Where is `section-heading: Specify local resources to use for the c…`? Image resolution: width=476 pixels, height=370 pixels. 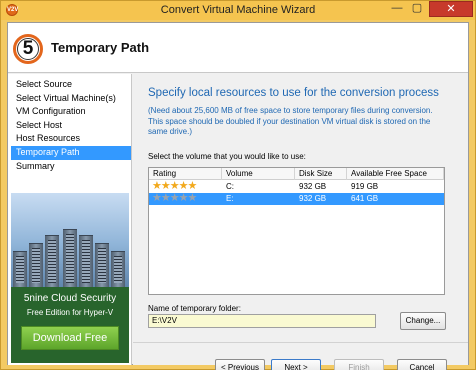
section-heading: Specify local resources to use for the c… is located at coordinates (293, 93).